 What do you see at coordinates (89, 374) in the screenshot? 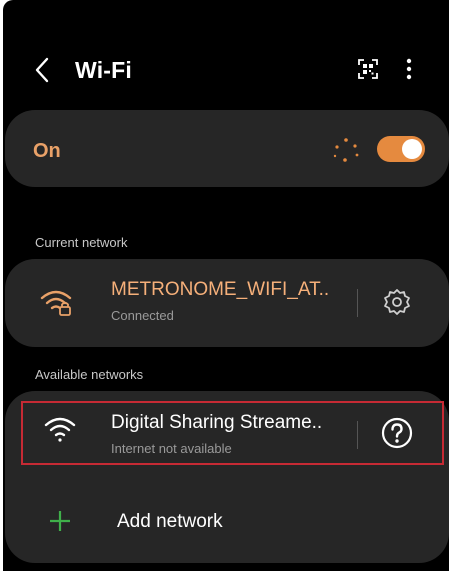
I see `available-networks-heading: Available networks` at bounding box center [89, 374].